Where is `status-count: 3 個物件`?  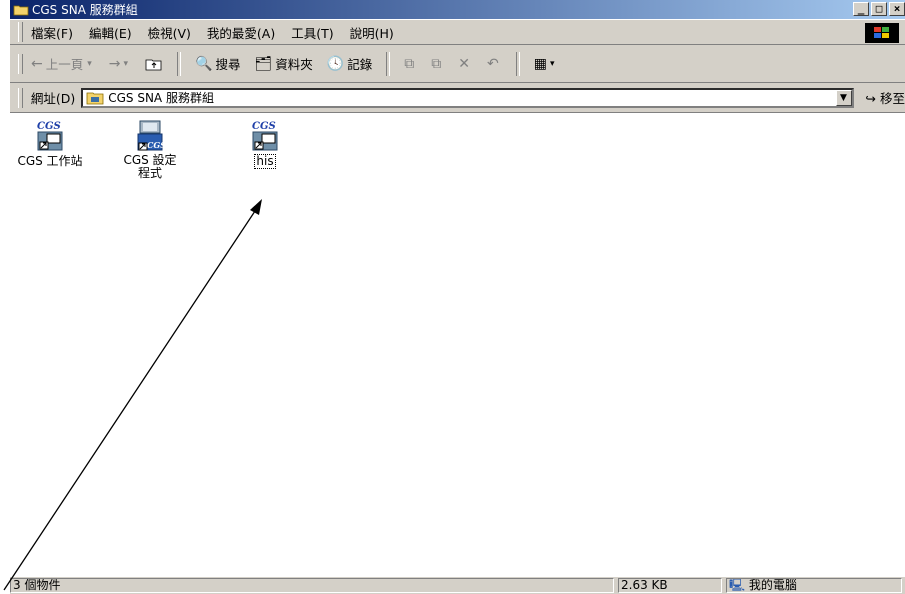
status-count: 3 個物件 is located at coordinates (312, 585).